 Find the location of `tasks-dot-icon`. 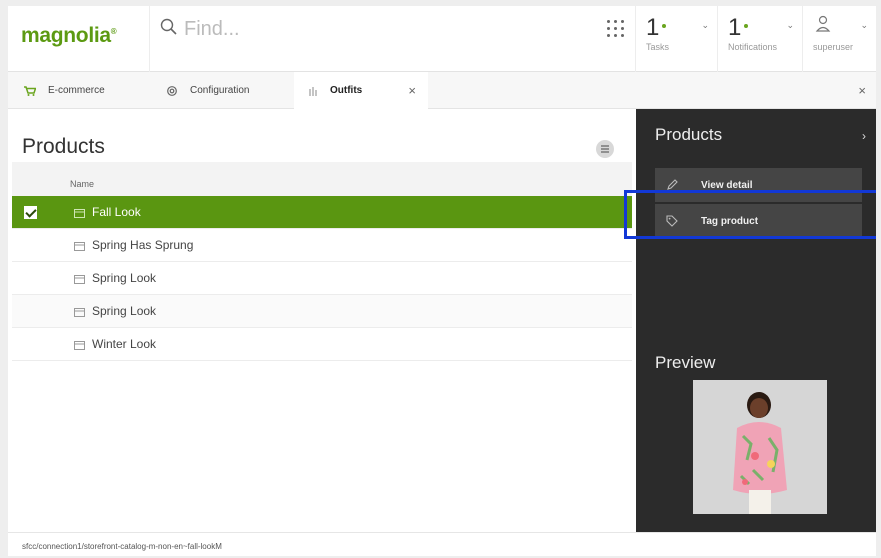

tasks-dot-icon is located at coordinates (664, 26).